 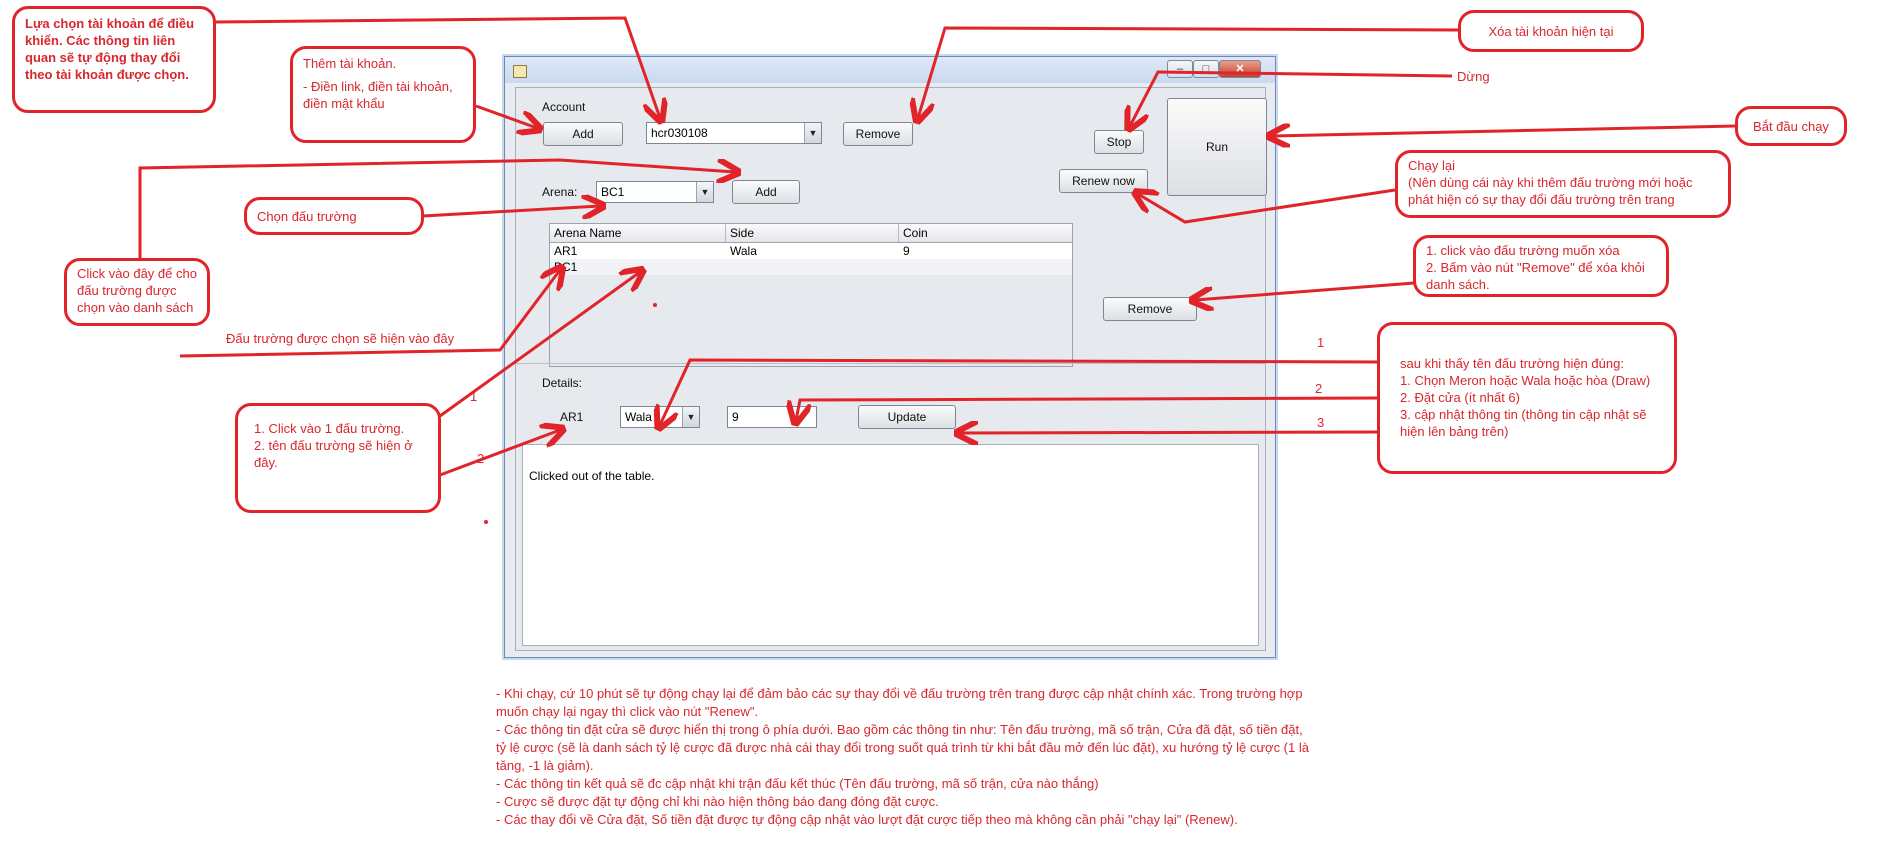 What do you see at coordinates (333, 454) in the screenshot?
I see `note-details-step2: 2. tên đấu trường sẽ hiện ở đây.` at bounding box center [333, 454].